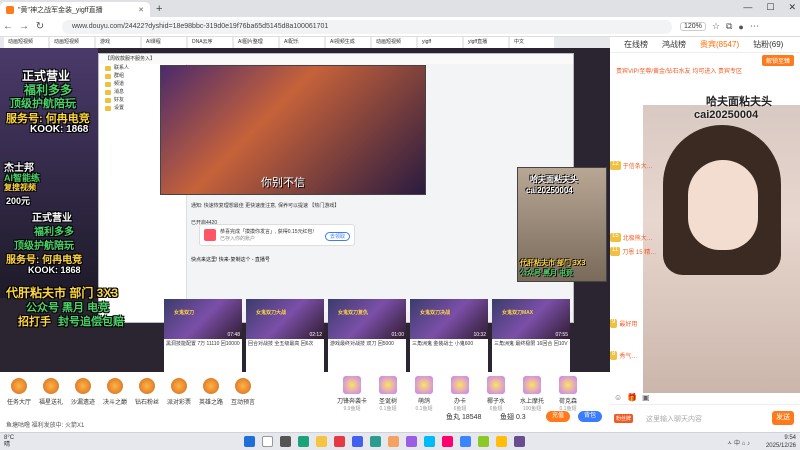 This screenshot has height=450, width=800. I want to click on new-tab-button: +, so click(159, 9).